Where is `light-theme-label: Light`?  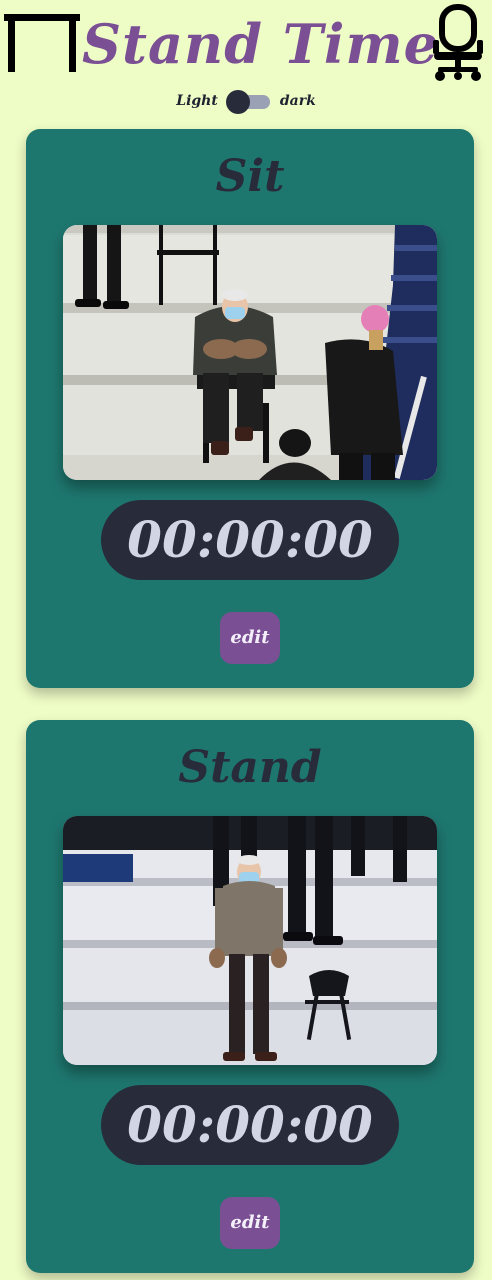
light-theme-label: Light is located at coordinates (197, 101).